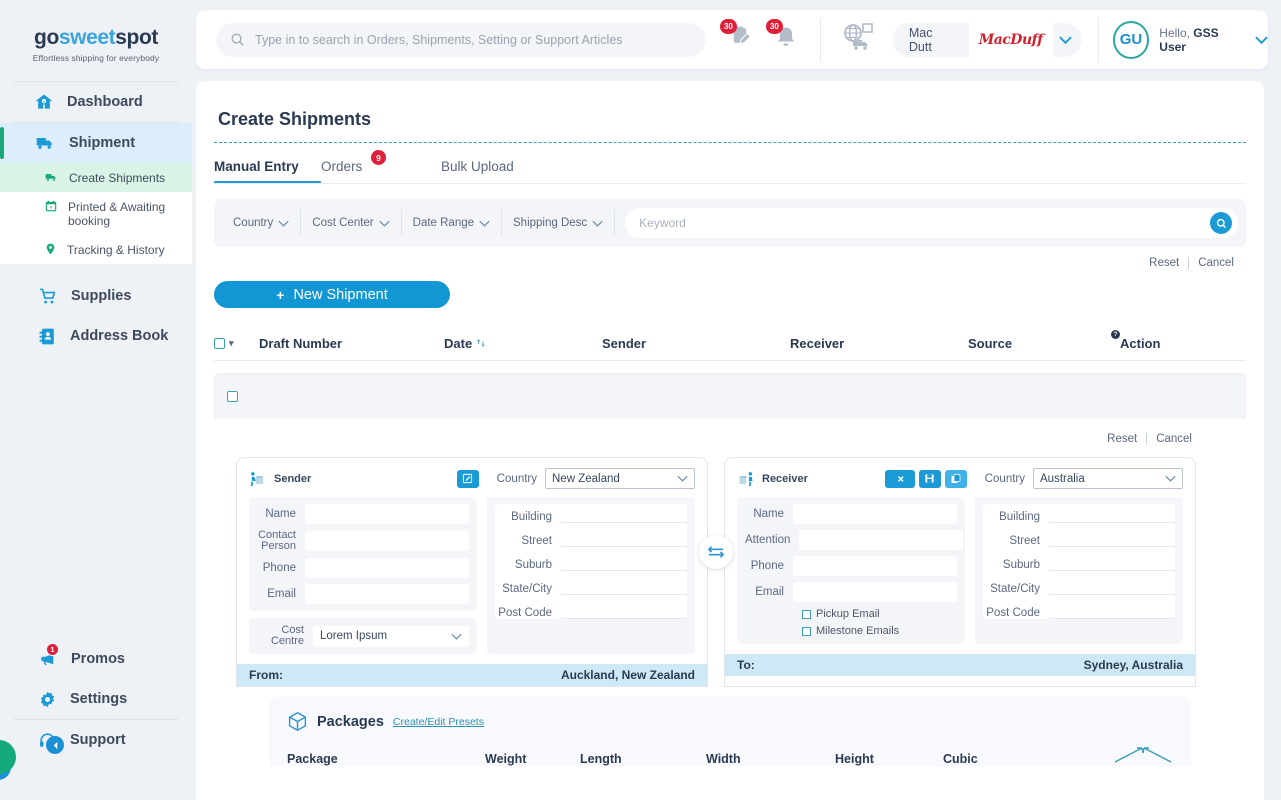  I want to click on tab-orders: Orders 9, so click(381, 167).